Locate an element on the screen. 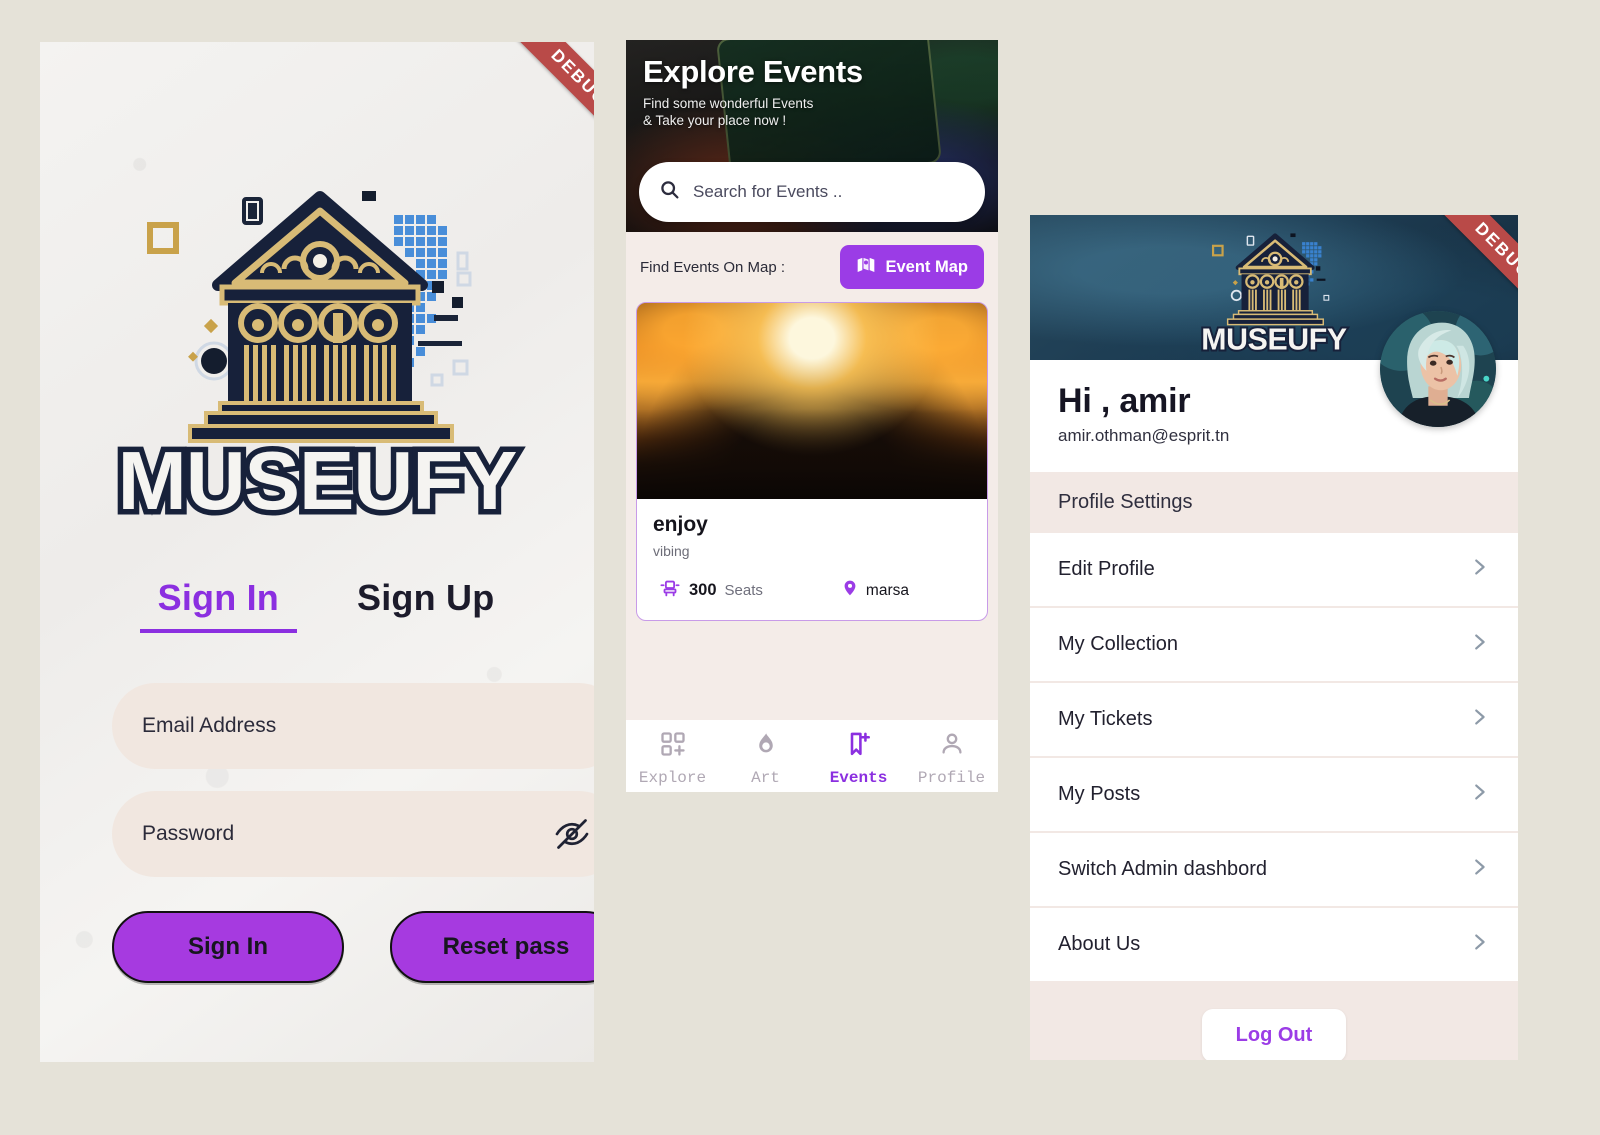  menu-item-label: About Us is located at coordinates (1099, 944).